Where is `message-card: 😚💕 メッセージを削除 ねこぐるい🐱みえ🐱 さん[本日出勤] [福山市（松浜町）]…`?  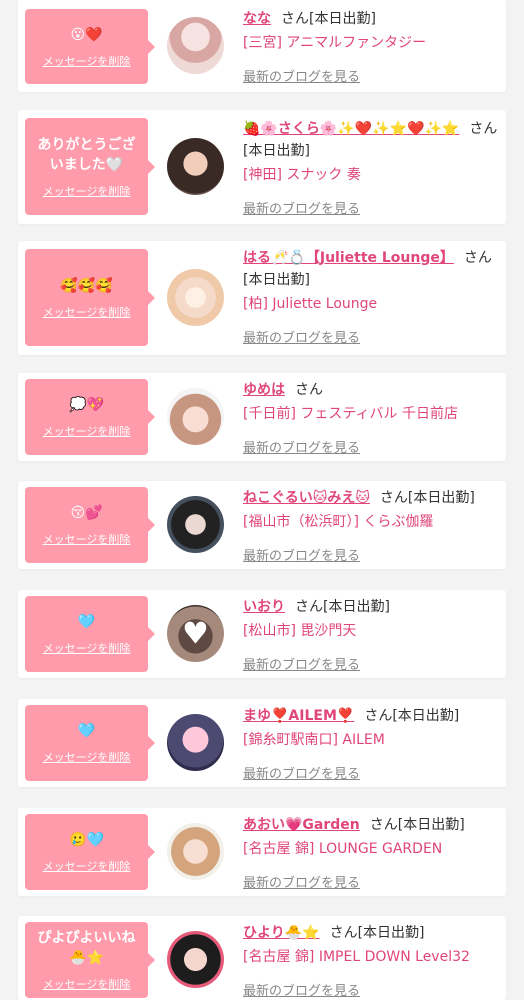 message-card: 😚💕 メッセージを削除 ねこぐるい🐱みえ🐱 さん[本日出勤] [福山市（松浜町）]… is located at coordinates (262, 525).